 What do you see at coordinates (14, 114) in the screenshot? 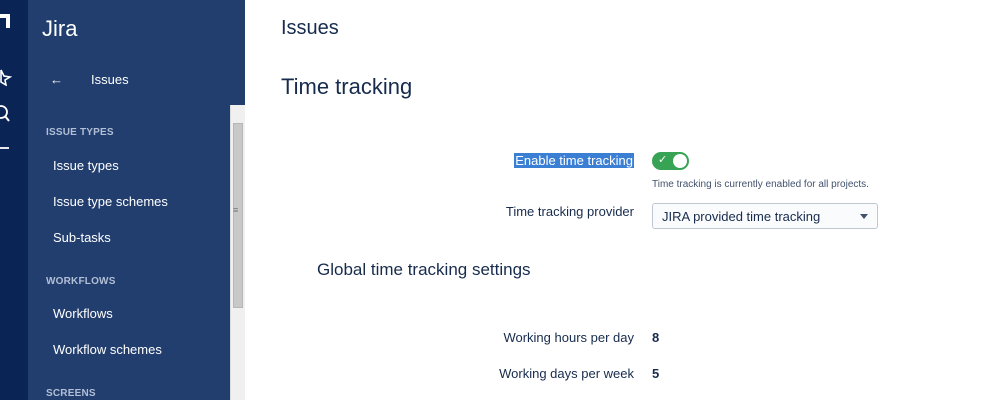
I see `search-icon` at bounding box center [14, 114].